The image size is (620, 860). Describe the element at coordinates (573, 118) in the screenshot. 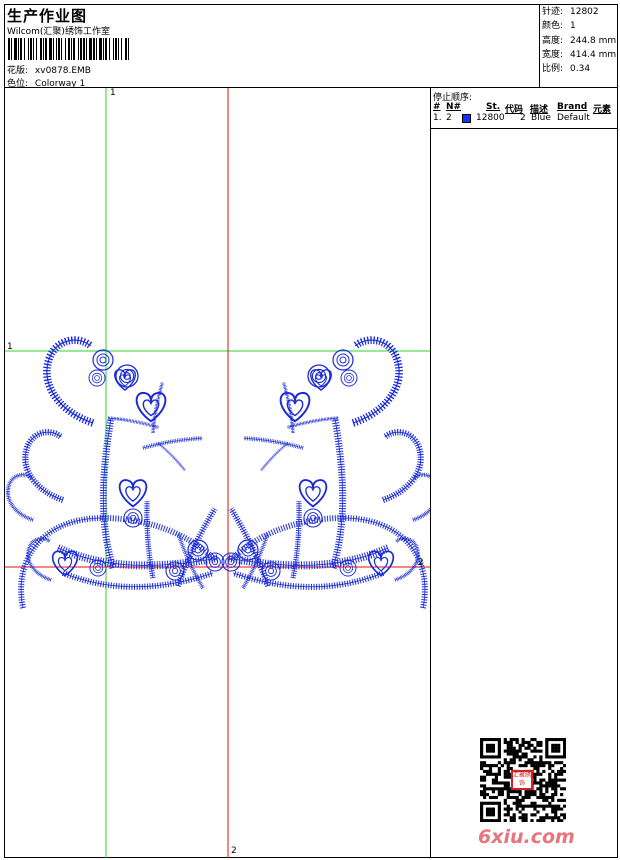

I see `row-brand: Default` at that location.